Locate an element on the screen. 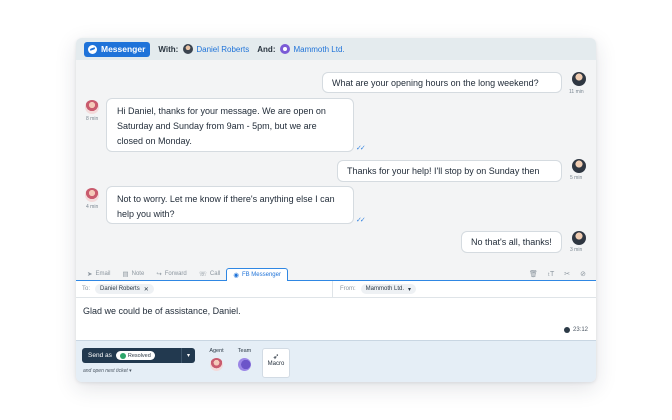  and-organization: Mammoth Ltd. is located at coordinates (312, 49).